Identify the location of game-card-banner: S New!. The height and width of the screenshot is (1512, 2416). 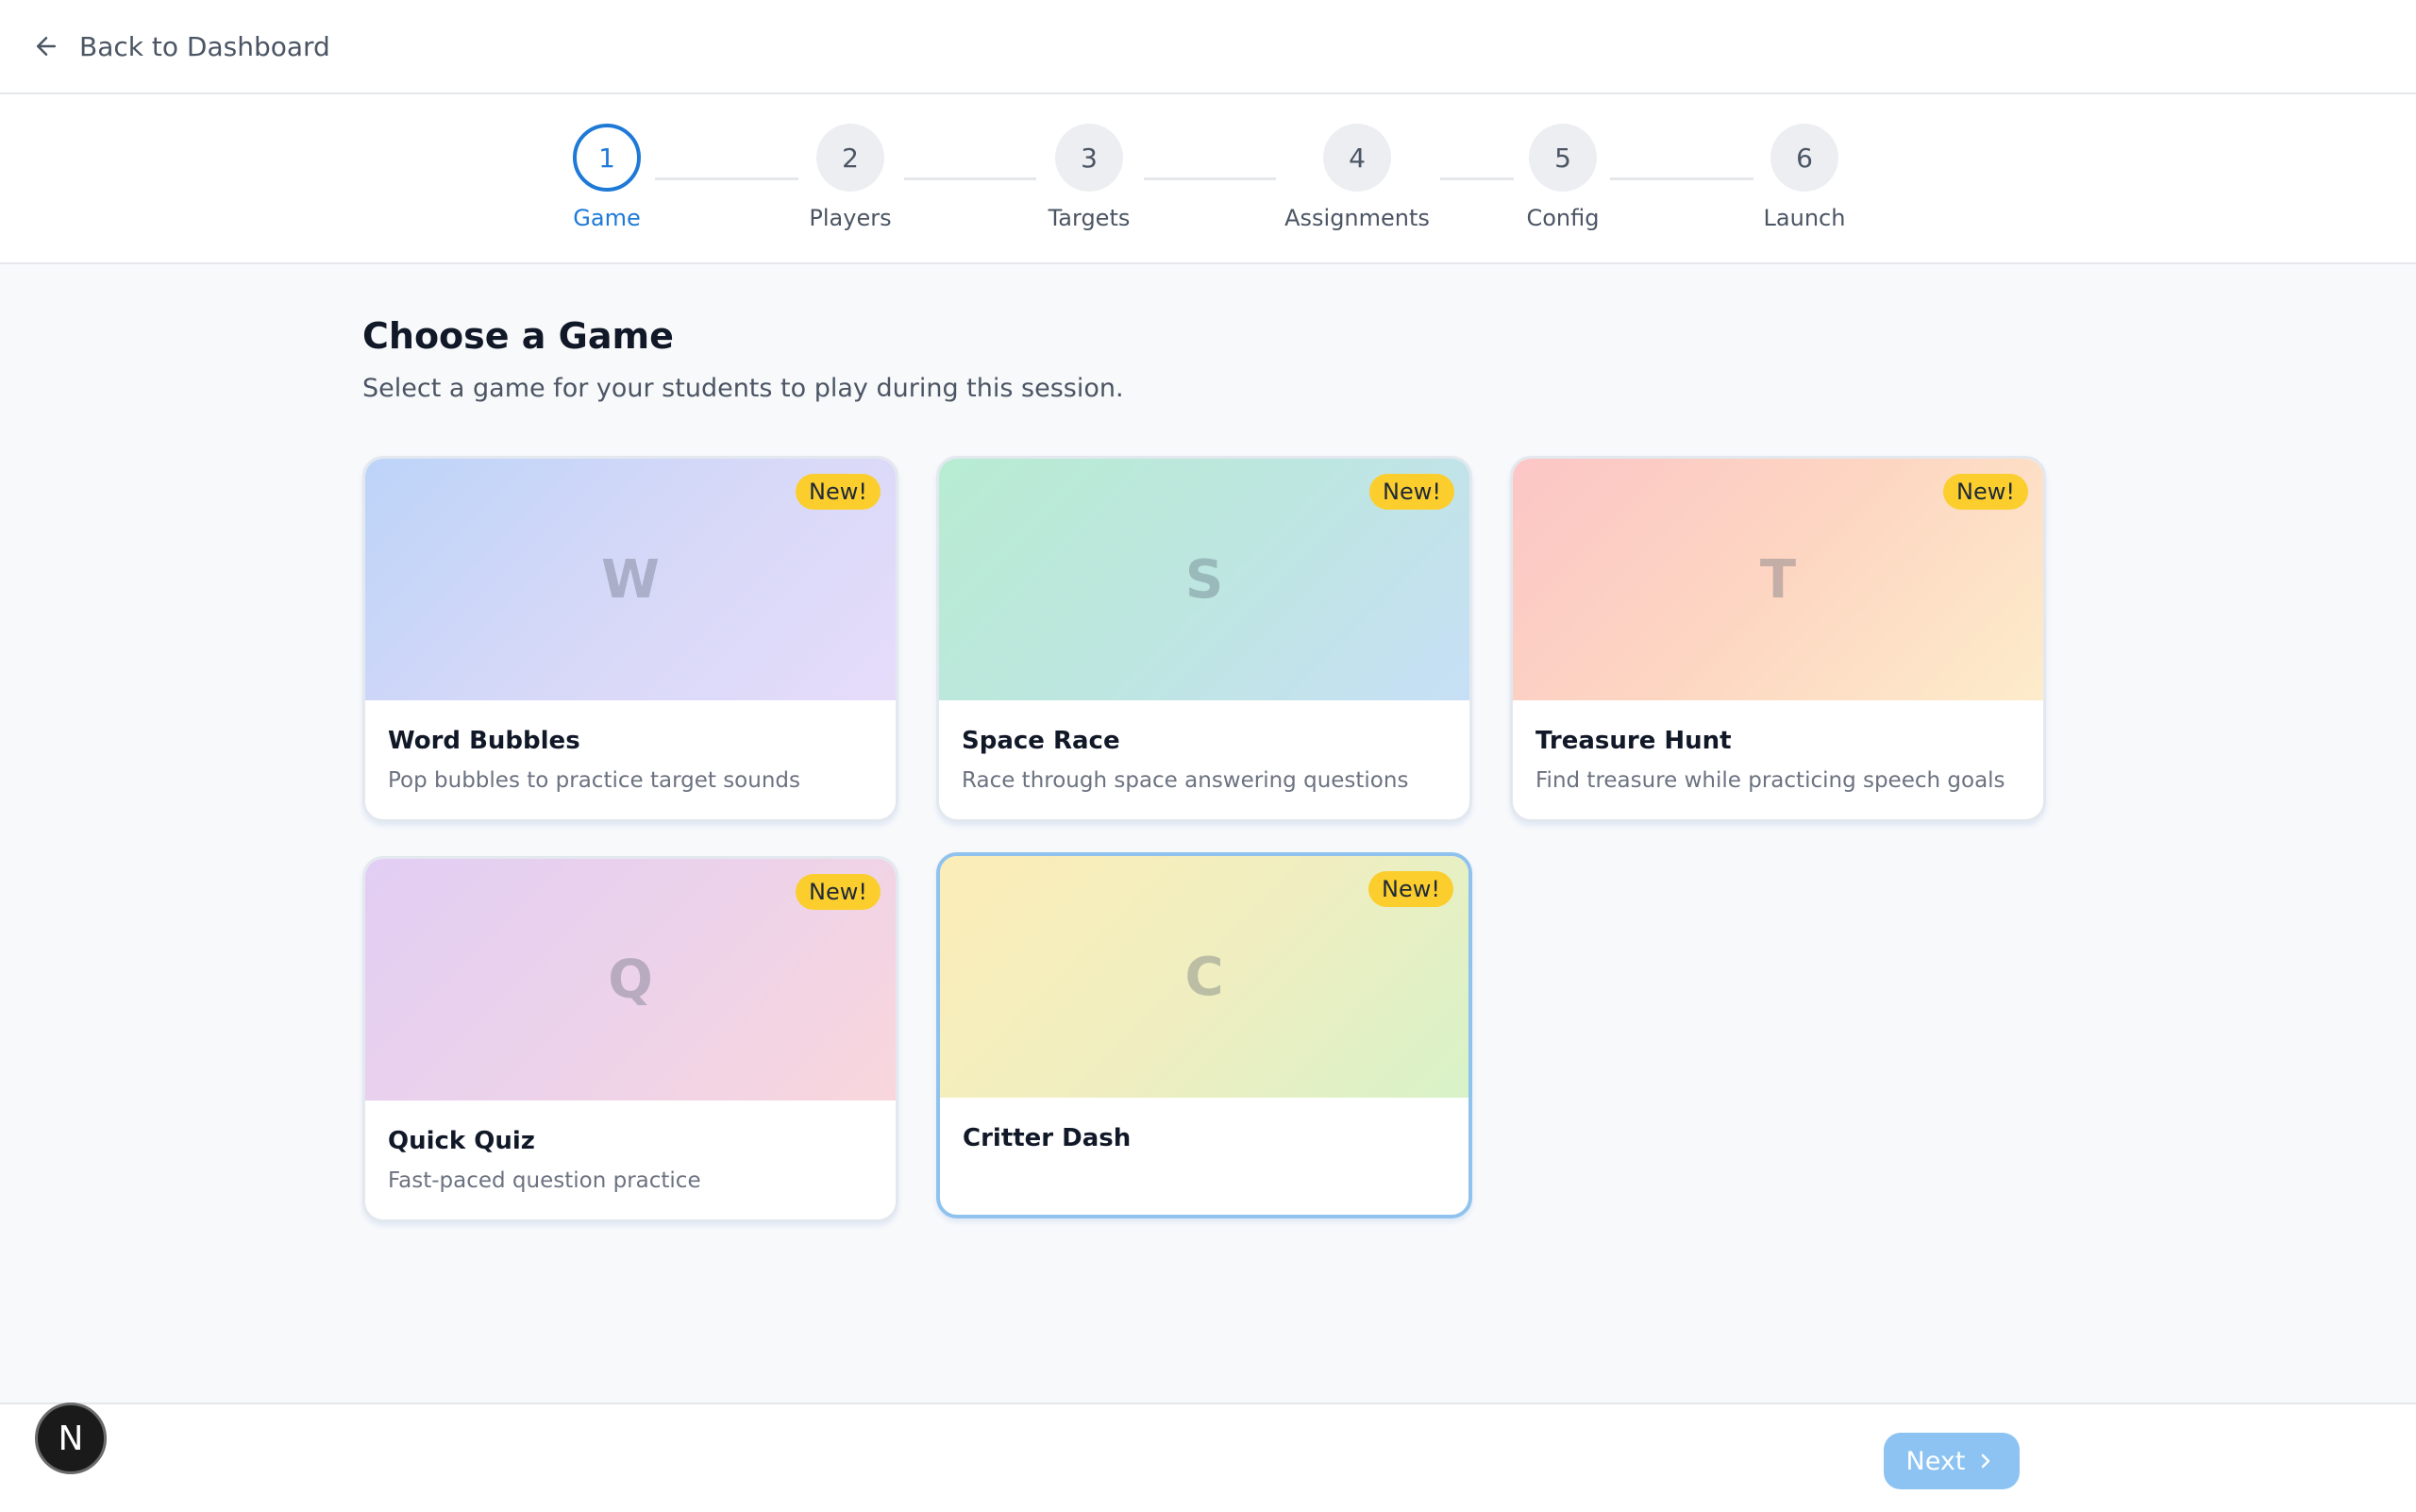
(1204, 579).